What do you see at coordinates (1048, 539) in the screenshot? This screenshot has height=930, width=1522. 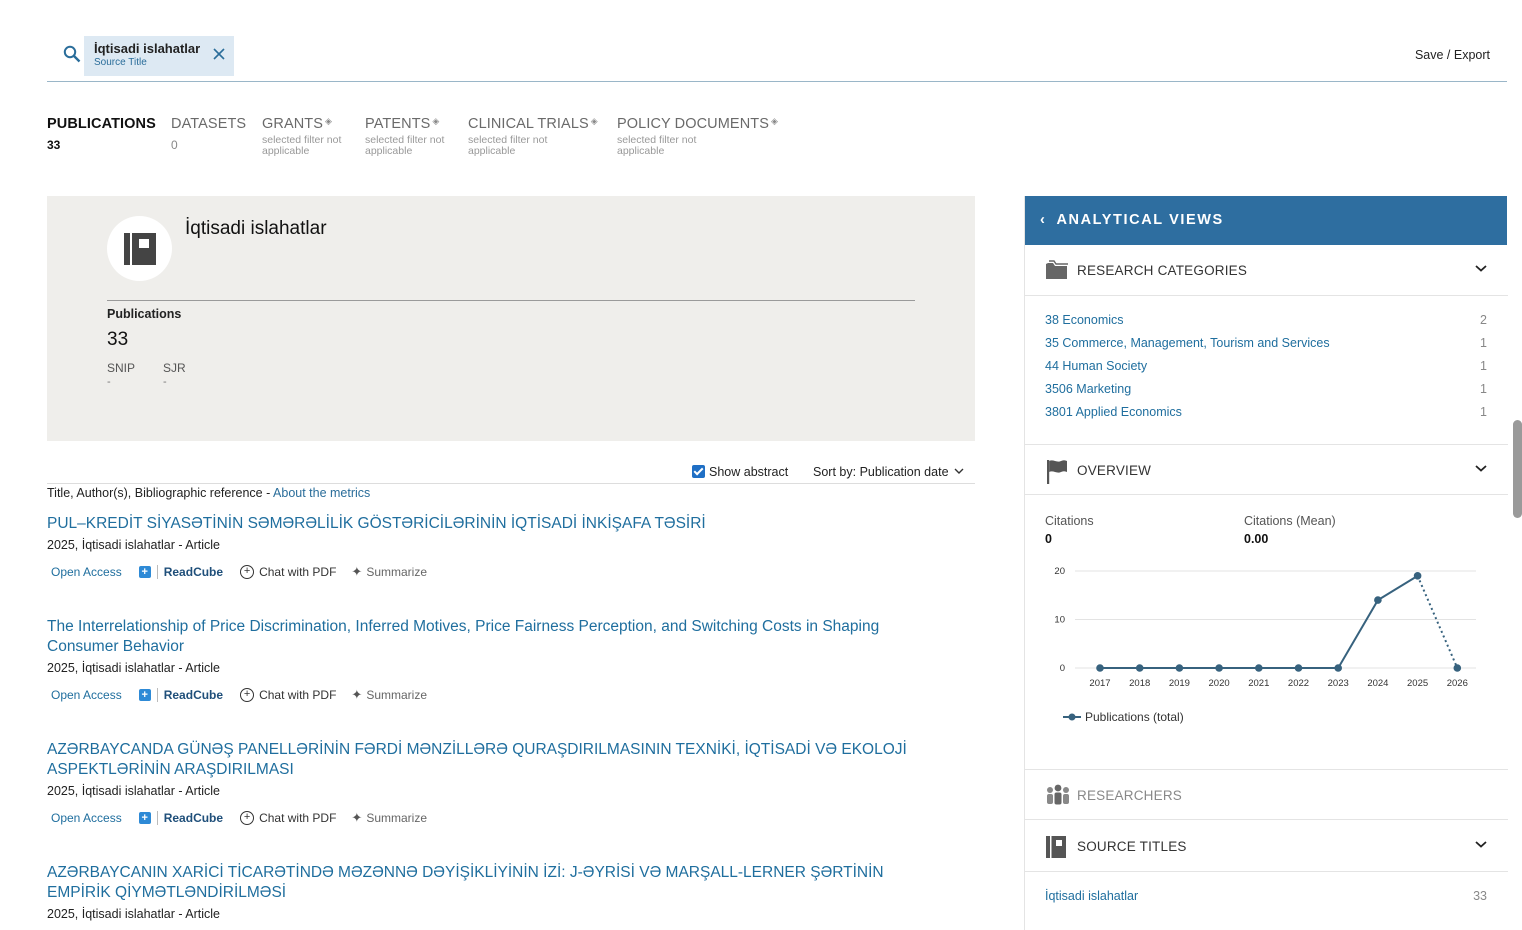 I see `citations-value: 0` at bounding box center [1048, 539].